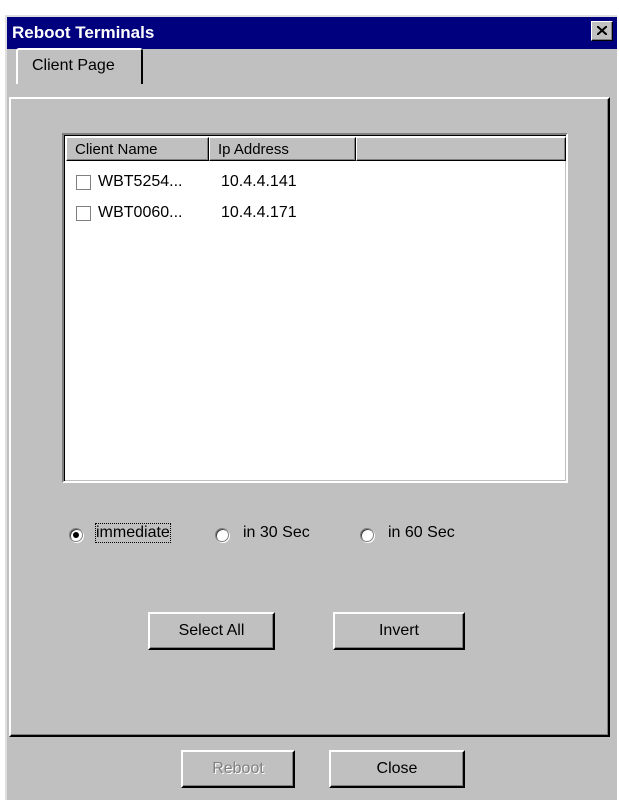 This screenshot has height=800, width=619. Describe the element at coordinates (461, 149) in the screenshot. I see `column-header-empty` at that location.